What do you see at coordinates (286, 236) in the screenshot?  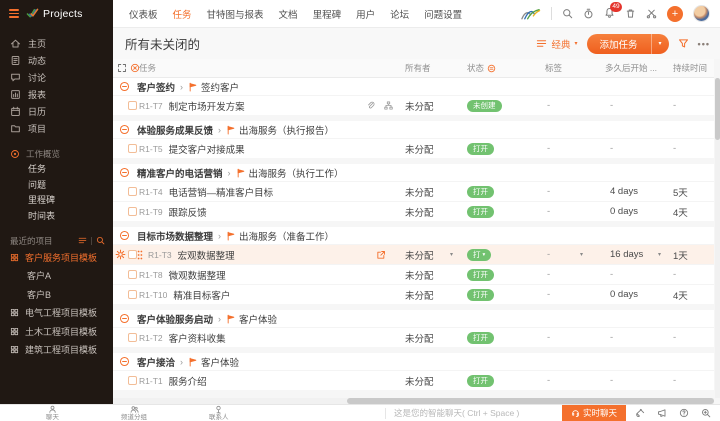 I see `milestone-link: 出海服务（准备工作）` at bounding box center [286, 236].